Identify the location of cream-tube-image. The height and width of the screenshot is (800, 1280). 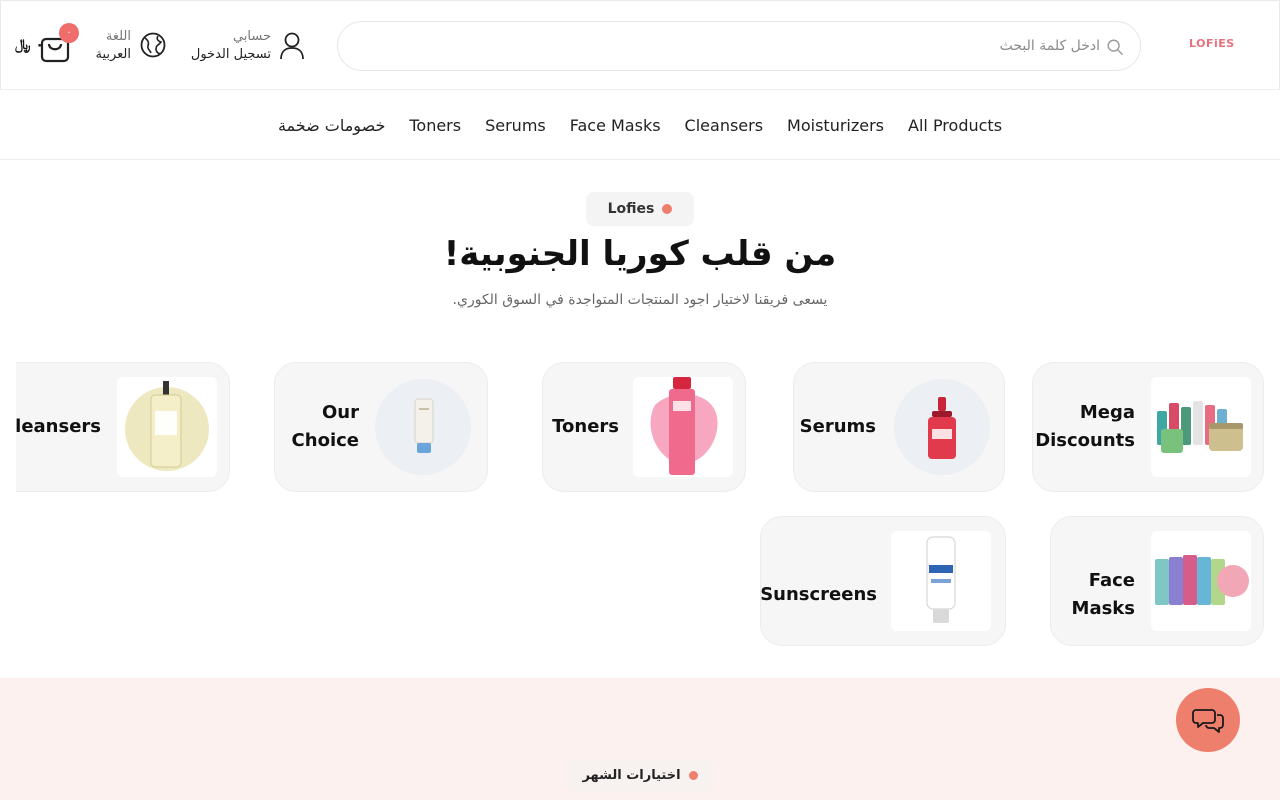
(423, 427).